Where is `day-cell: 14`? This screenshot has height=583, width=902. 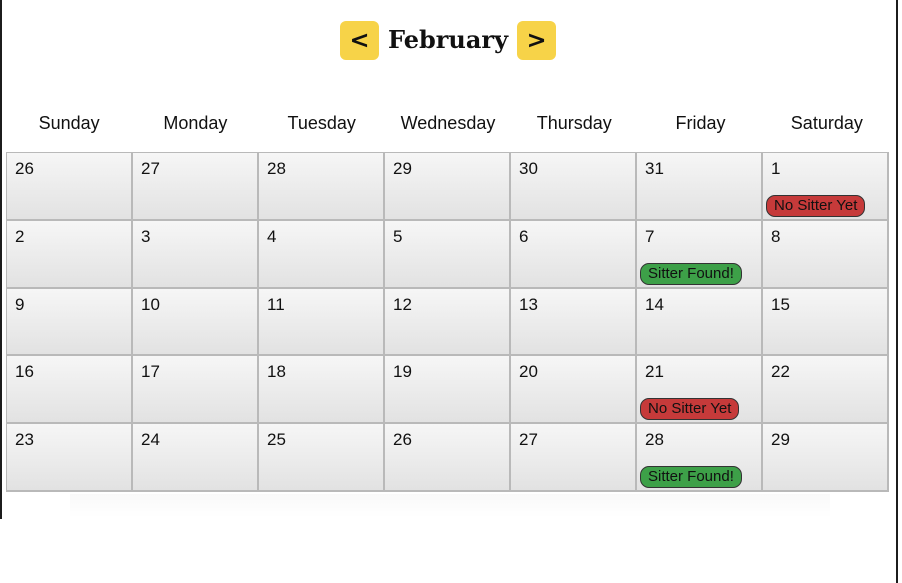
day-cell: 14 is located at coordinates (700, 322).